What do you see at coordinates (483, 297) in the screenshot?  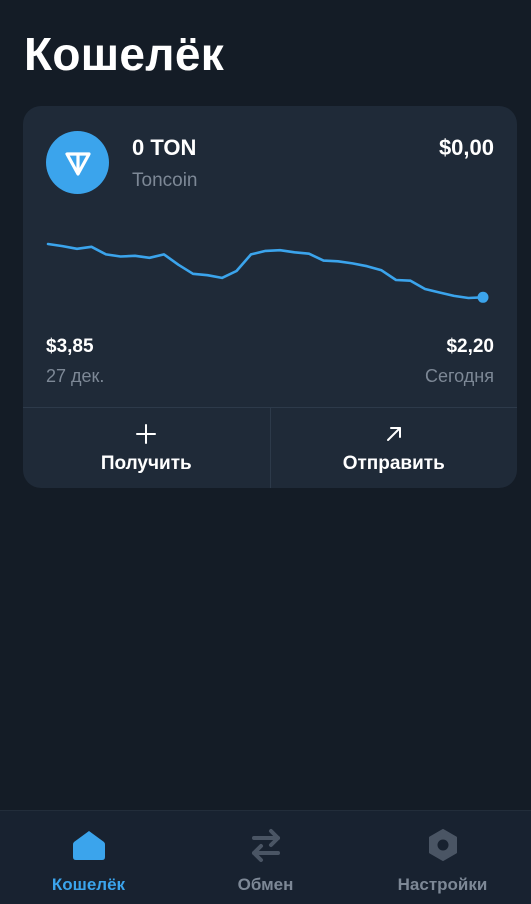 I see `price-end-dot` at bounding box center [483, 297].